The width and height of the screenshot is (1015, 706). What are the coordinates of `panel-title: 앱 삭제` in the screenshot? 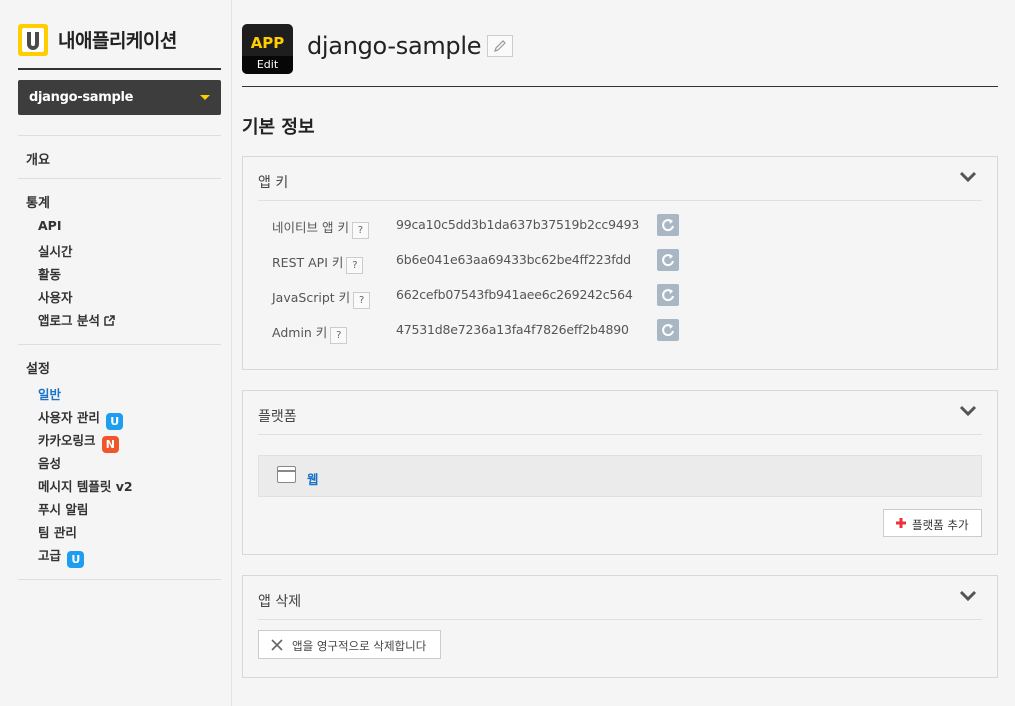 It's located at (280, 602).